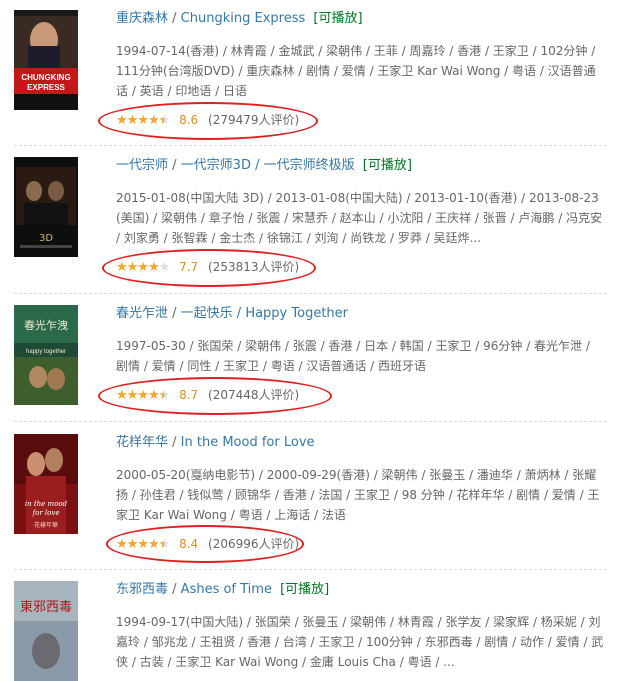 This screenshot has height=681, width=621. I want to click on movie-title-line: 一代宗师 / 一代宗师3D / 一代宗师终极版 [可播放], so click(264, 165).